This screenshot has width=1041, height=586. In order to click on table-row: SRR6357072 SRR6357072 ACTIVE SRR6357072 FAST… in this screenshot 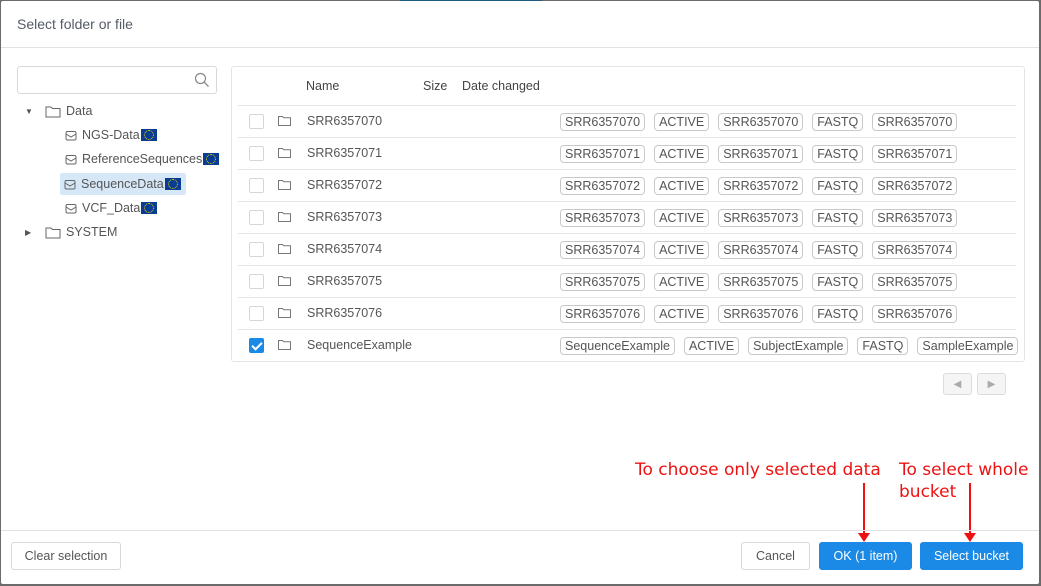, I will do `click(627, 185)`.